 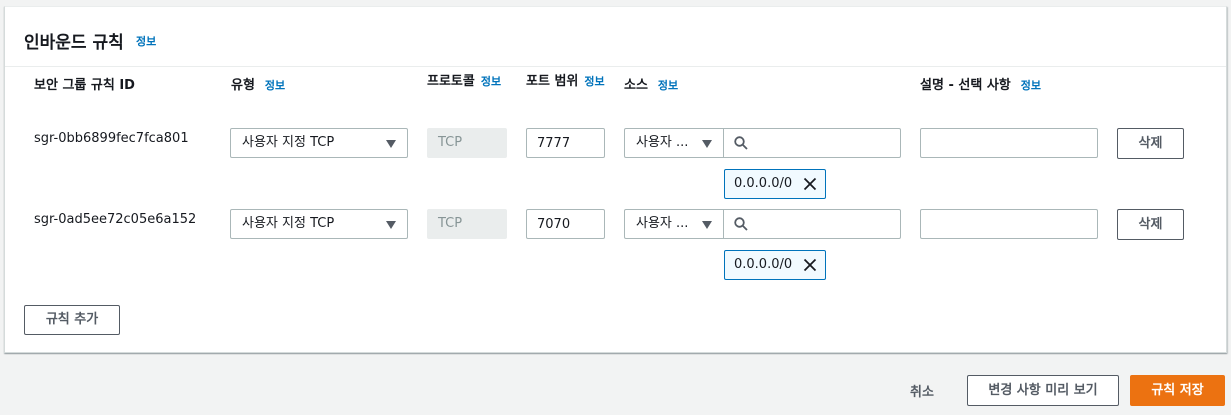 I want to click on col-header-source: 소스 정보, so click(x=651, y=83).